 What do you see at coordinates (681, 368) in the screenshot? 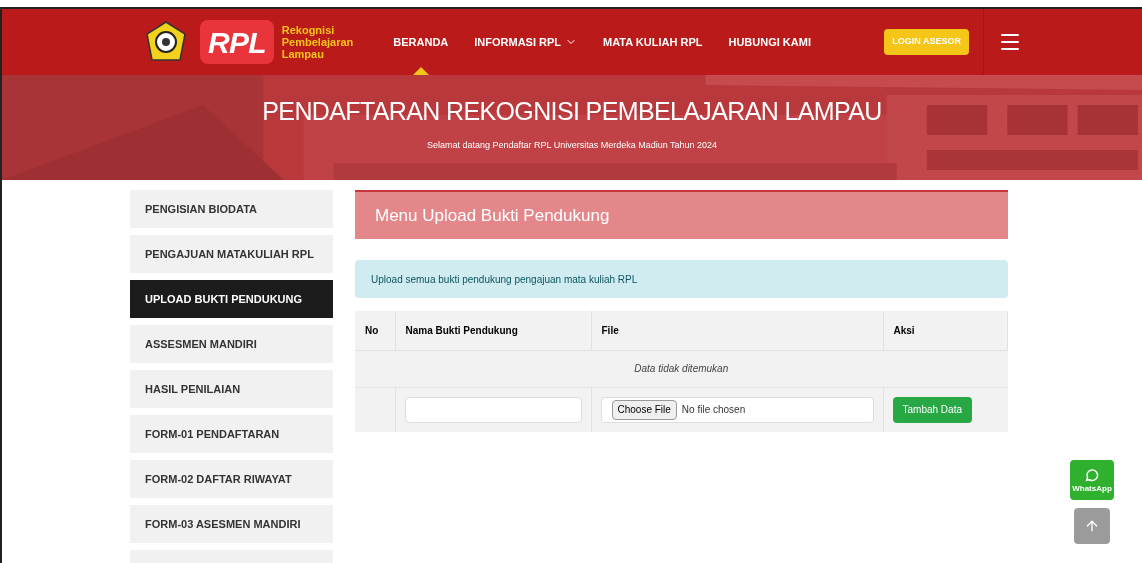
I see `empty-message: Data tidak ditemukan` at bounding box center [681, 368].